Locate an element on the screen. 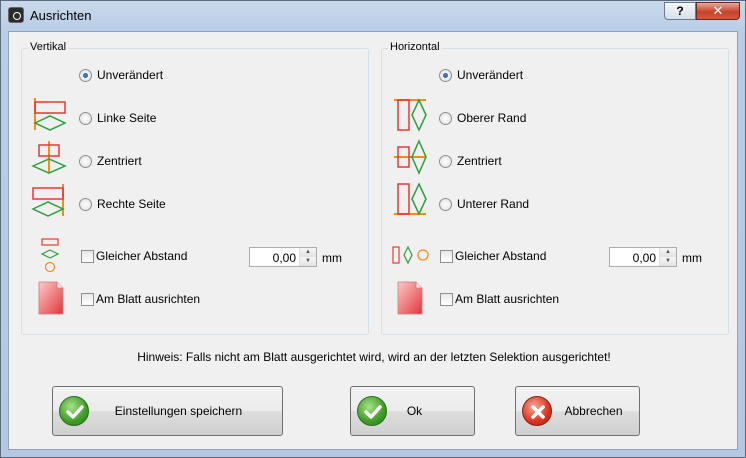  ok-button: Ok is located at coordinates (412, 411).